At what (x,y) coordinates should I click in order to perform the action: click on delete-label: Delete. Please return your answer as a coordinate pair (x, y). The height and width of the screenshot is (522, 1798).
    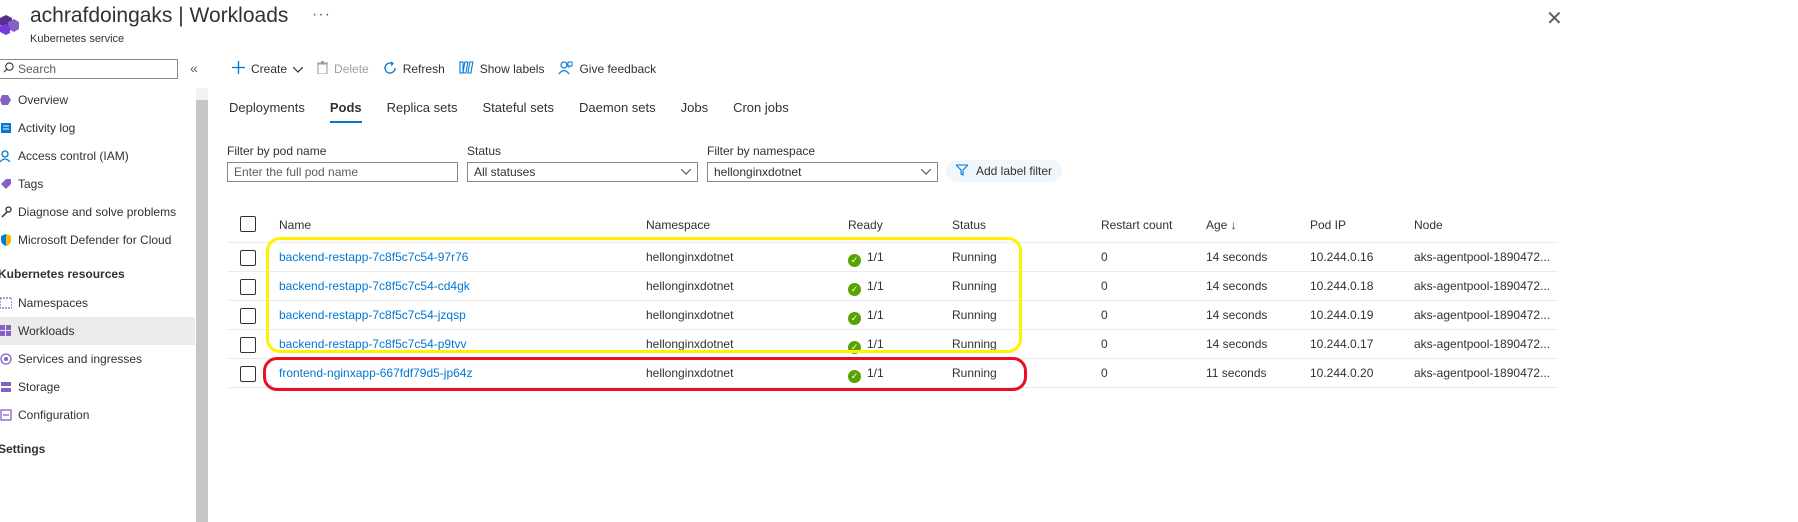
    Looking at the image, I should click on (351, 69).